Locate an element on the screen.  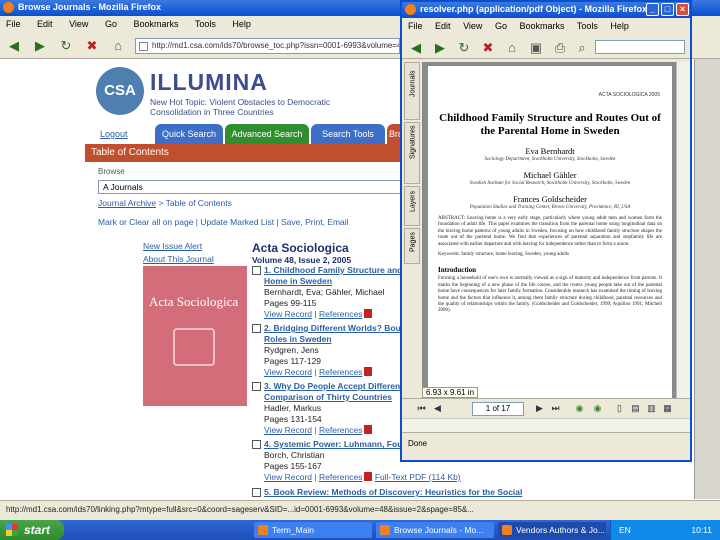
article-title-continued: Home in Sweden is located at coordinates (338, 281).